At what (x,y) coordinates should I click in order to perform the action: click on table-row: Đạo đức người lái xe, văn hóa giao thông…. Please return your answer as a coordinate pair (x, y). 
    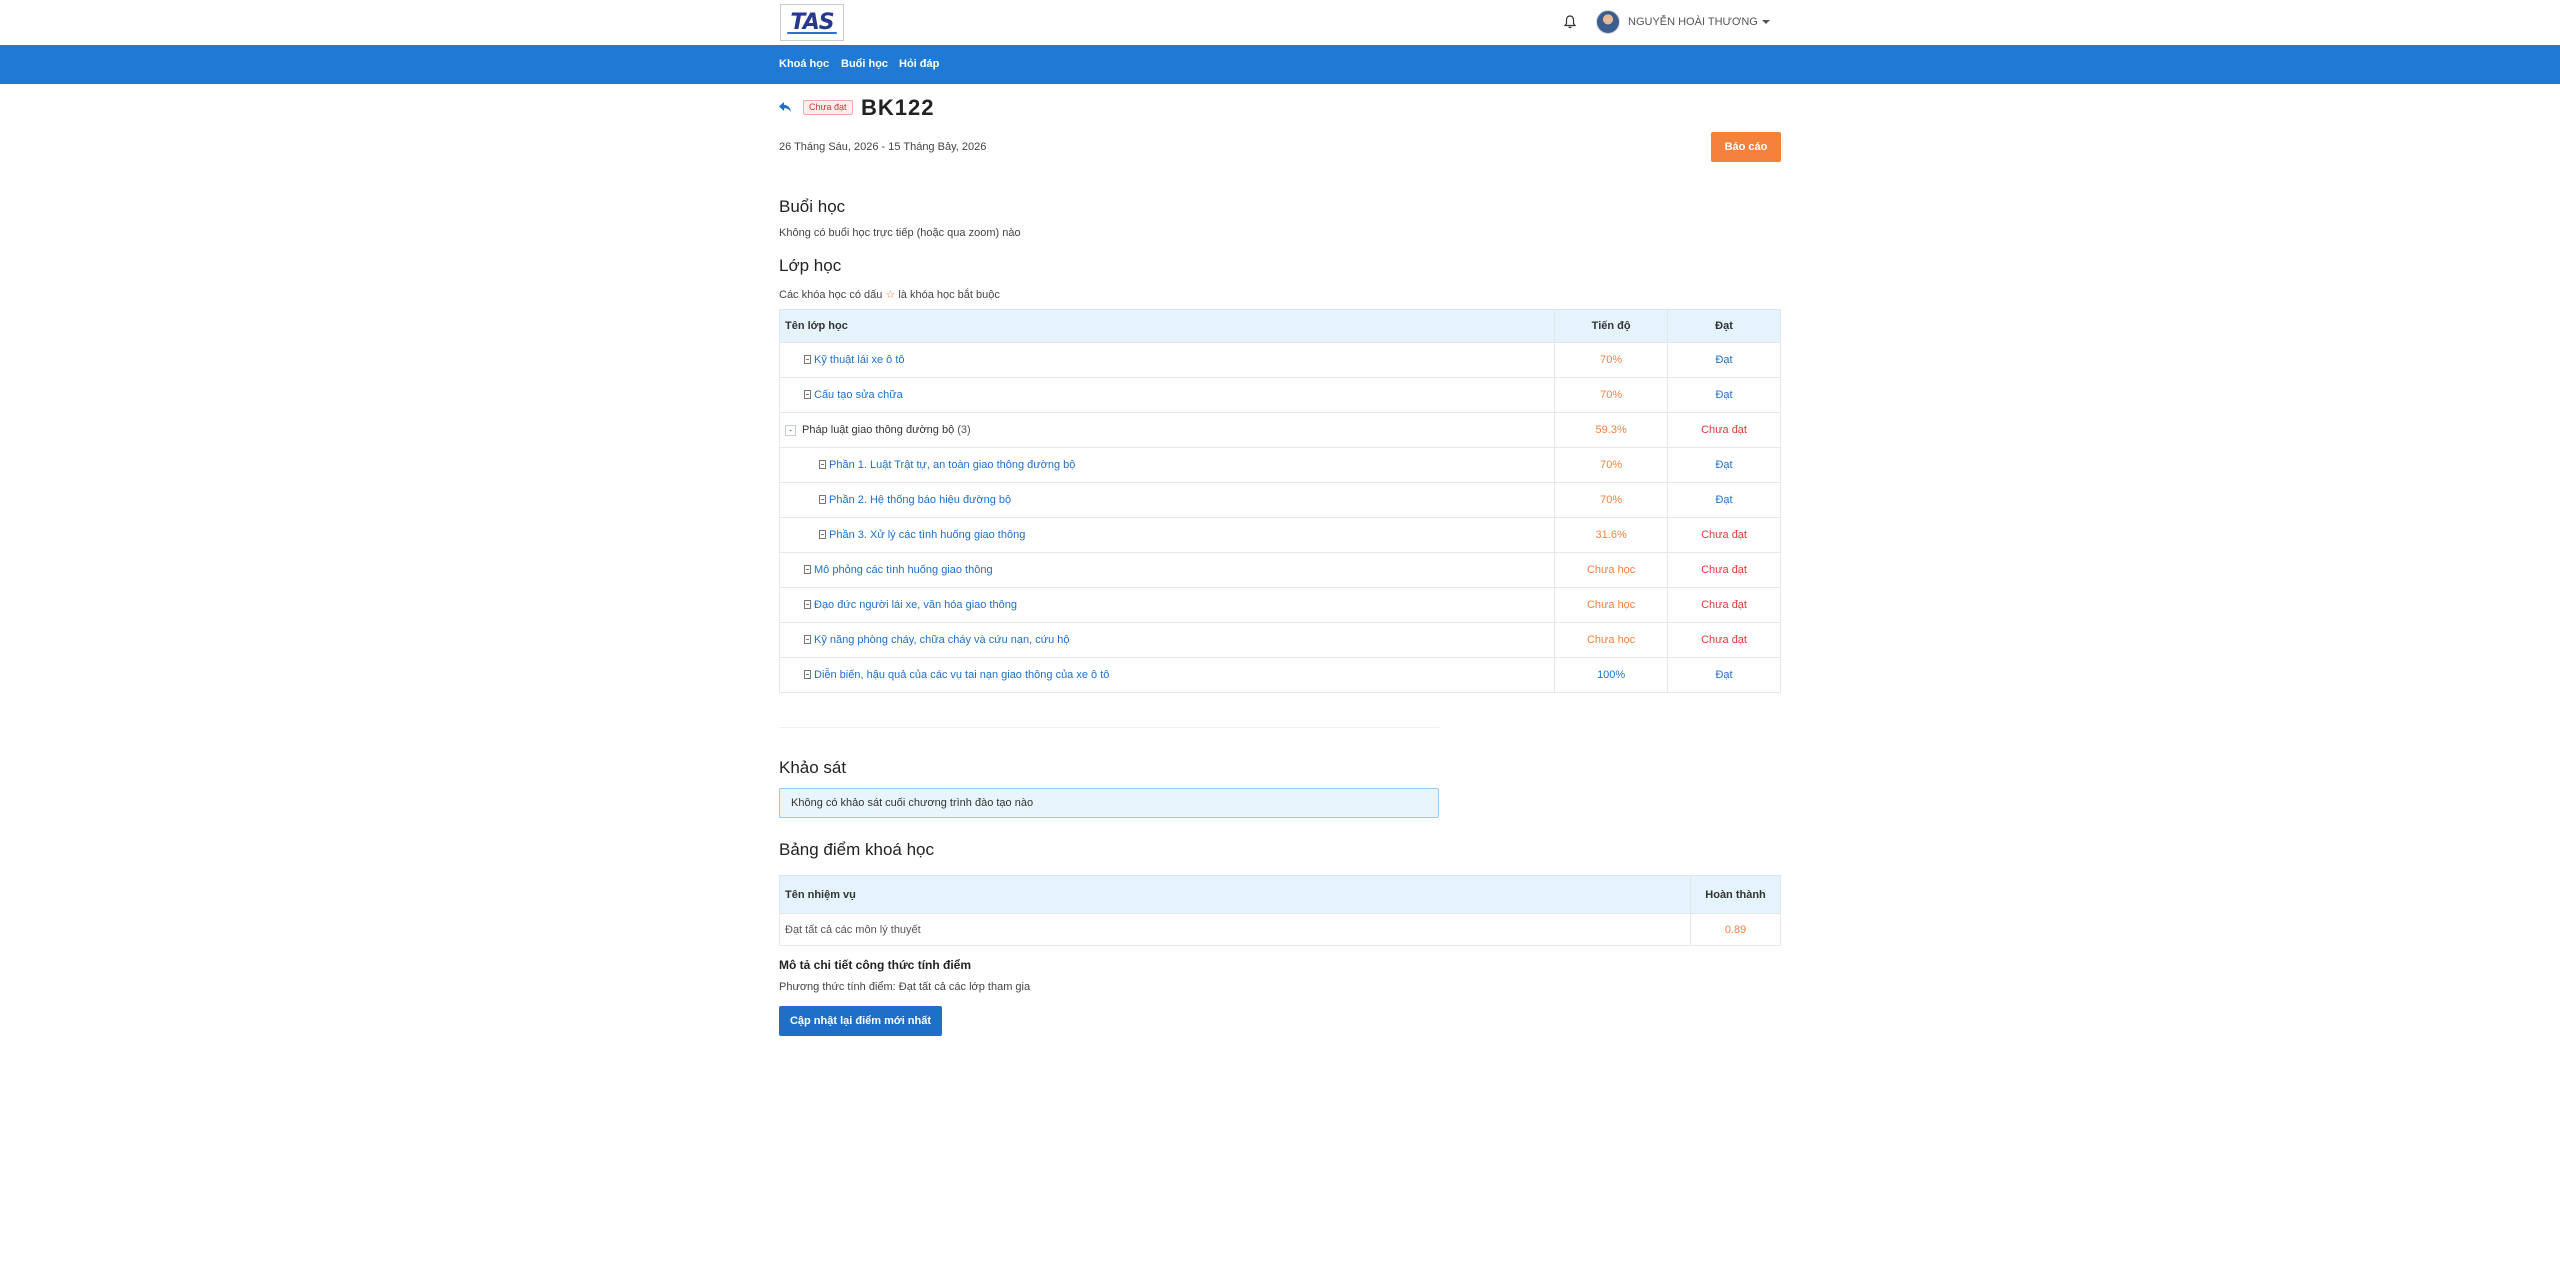
    Looking at the image, I should click on (1279, 605).